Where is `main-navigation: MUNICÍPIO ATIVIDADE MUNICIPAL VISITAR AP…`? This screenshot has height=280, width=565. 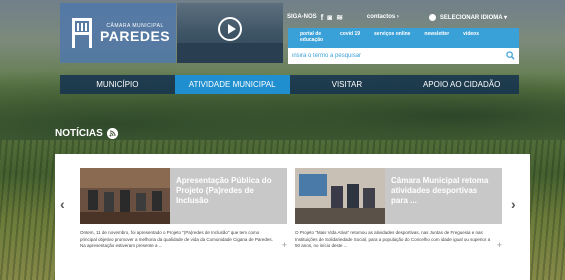 main-navigation: MUNICÍPIO ATIVIDADE MUNICIPAL VISITAR AP… is located at coordinates (289, 84).